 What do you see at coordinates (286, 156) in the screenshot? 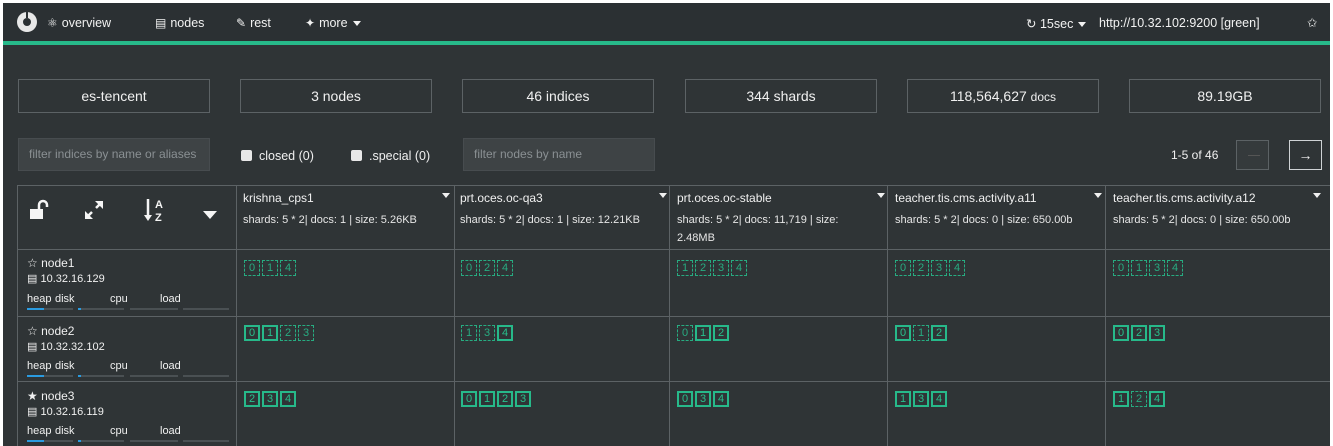
I see `closed-label: closed (0)` at bounding box center [286, 156].